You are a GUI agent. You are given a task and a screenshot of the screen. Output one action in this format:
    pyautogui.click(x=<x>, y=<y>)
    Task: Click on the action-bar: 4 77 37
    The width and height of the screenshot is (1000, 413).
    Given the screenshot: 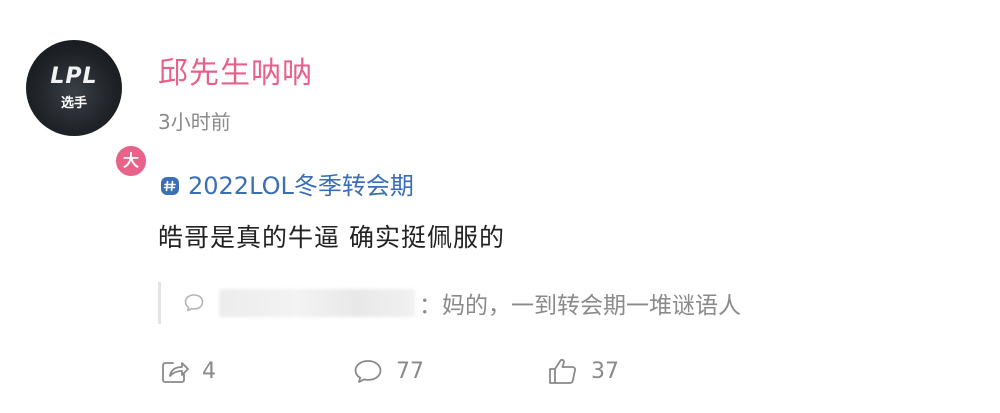 What is the action you would take?
    pyautogui.click(x=389, y=371)
    